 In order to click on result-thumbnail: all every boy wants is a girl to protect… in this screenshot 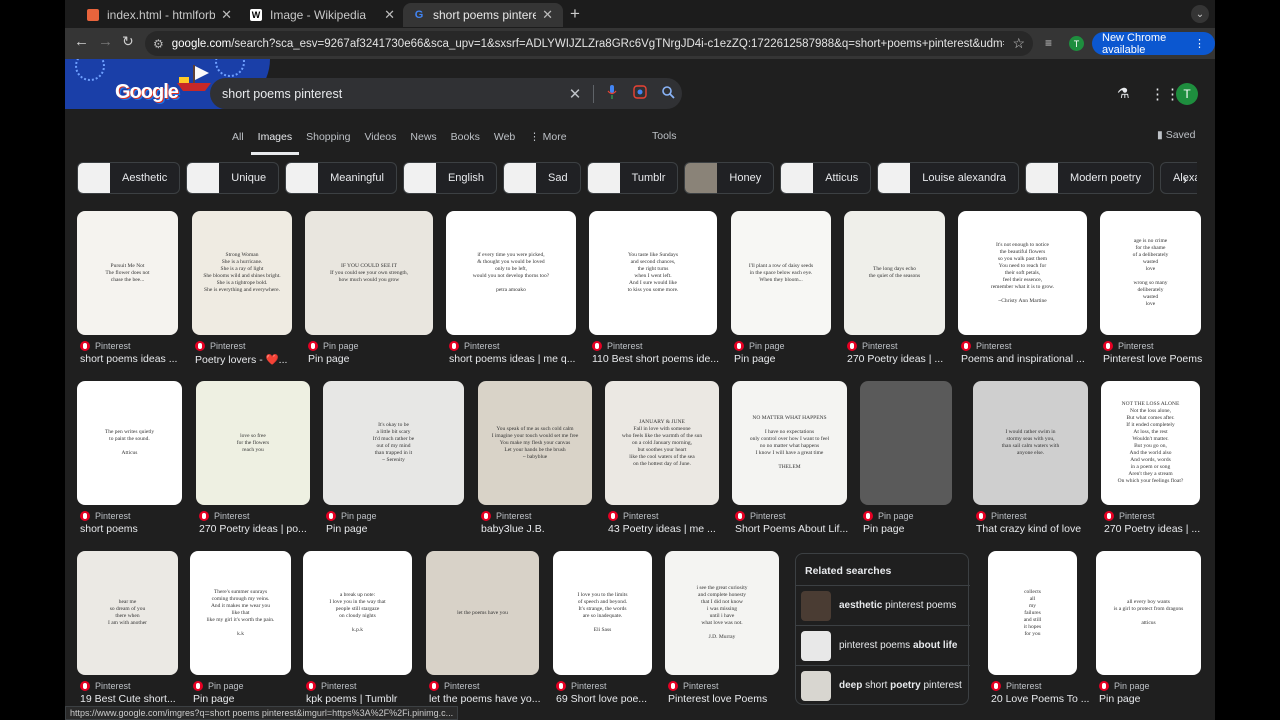, I will do `click(1148, 613)`.